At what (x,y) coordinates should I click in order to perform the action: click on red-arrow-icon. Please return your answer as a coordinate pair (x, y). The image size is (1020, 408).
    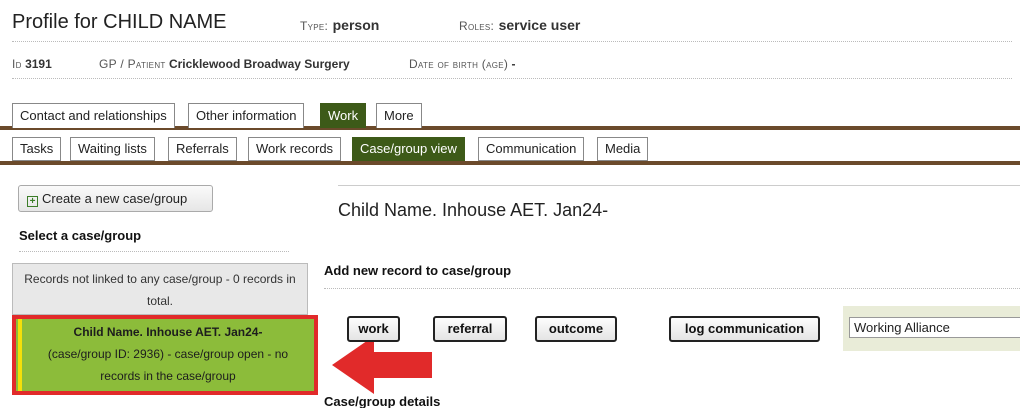
    Looking at the image, I should click on (382, 365).